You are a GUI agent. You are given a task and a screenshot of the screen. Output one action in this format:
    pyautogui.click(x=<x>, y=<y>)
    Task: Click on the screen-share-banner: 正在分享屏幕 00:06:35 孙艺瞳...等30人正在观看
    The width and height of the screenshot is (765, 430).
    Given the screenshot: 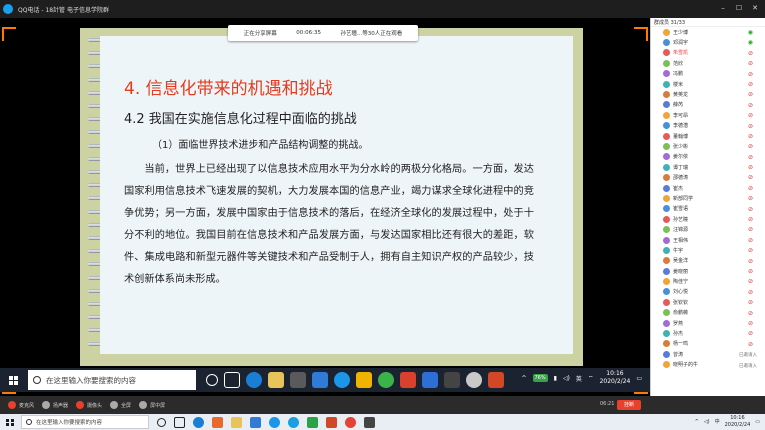 What is the action you would take?
    pyautogui.click(x=323, y=33)
    